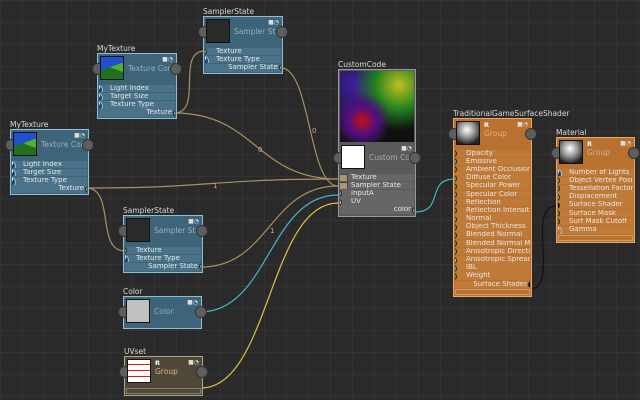 The image size is (640, 400). I want to click on wire-color-to-inputA, so click(269, 253).